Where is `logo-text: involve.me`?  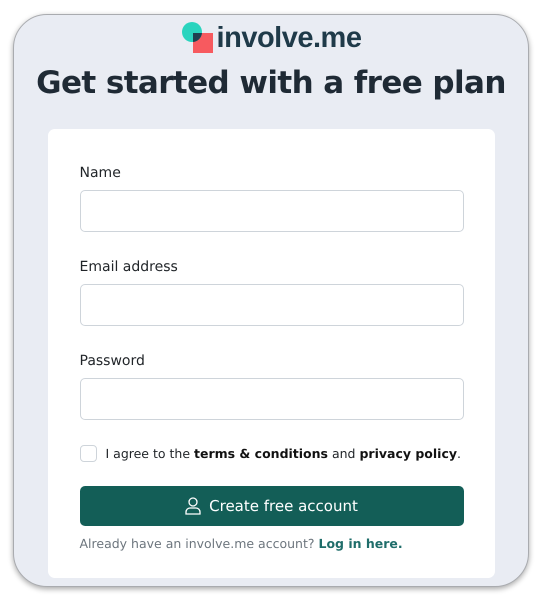
logo-text: involve.me is located at coordinates (289, 38).